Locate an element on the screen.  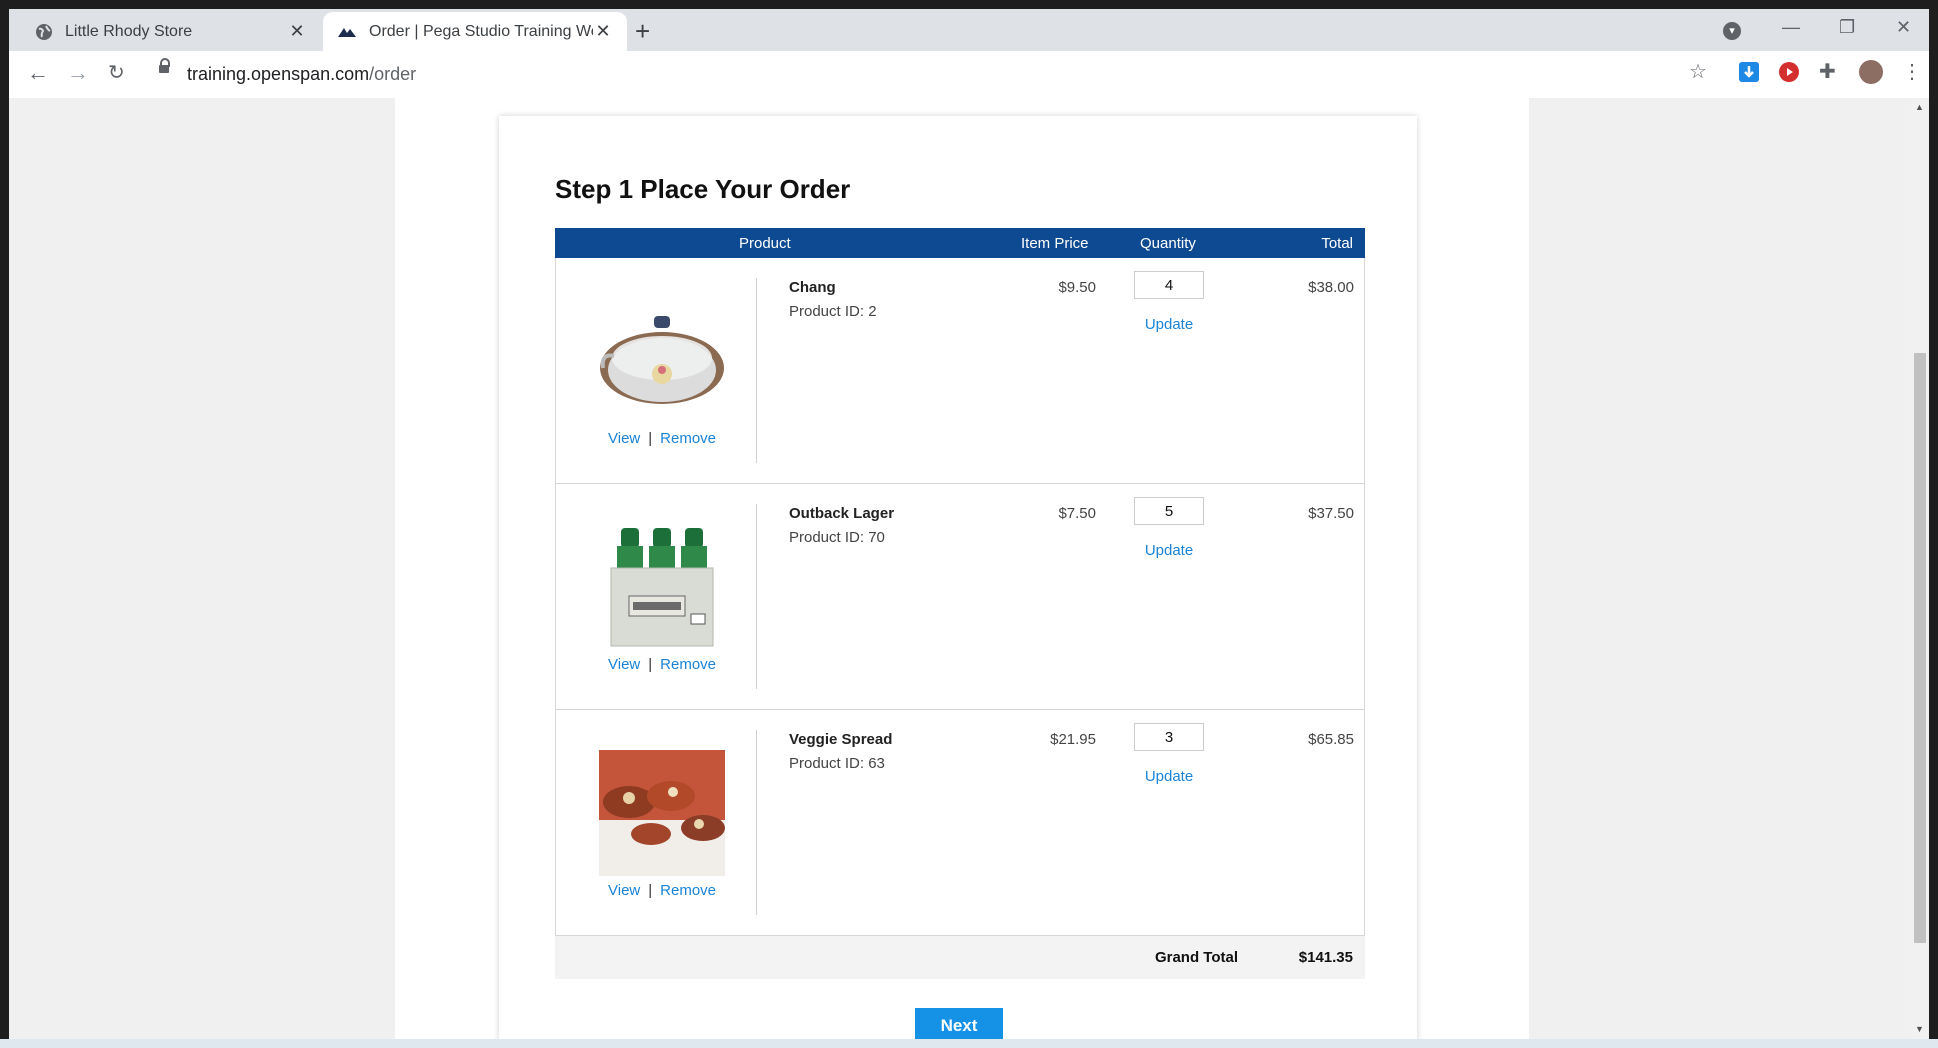
address-bar: training.openspan.com/order is located at coordinates (301, 74).